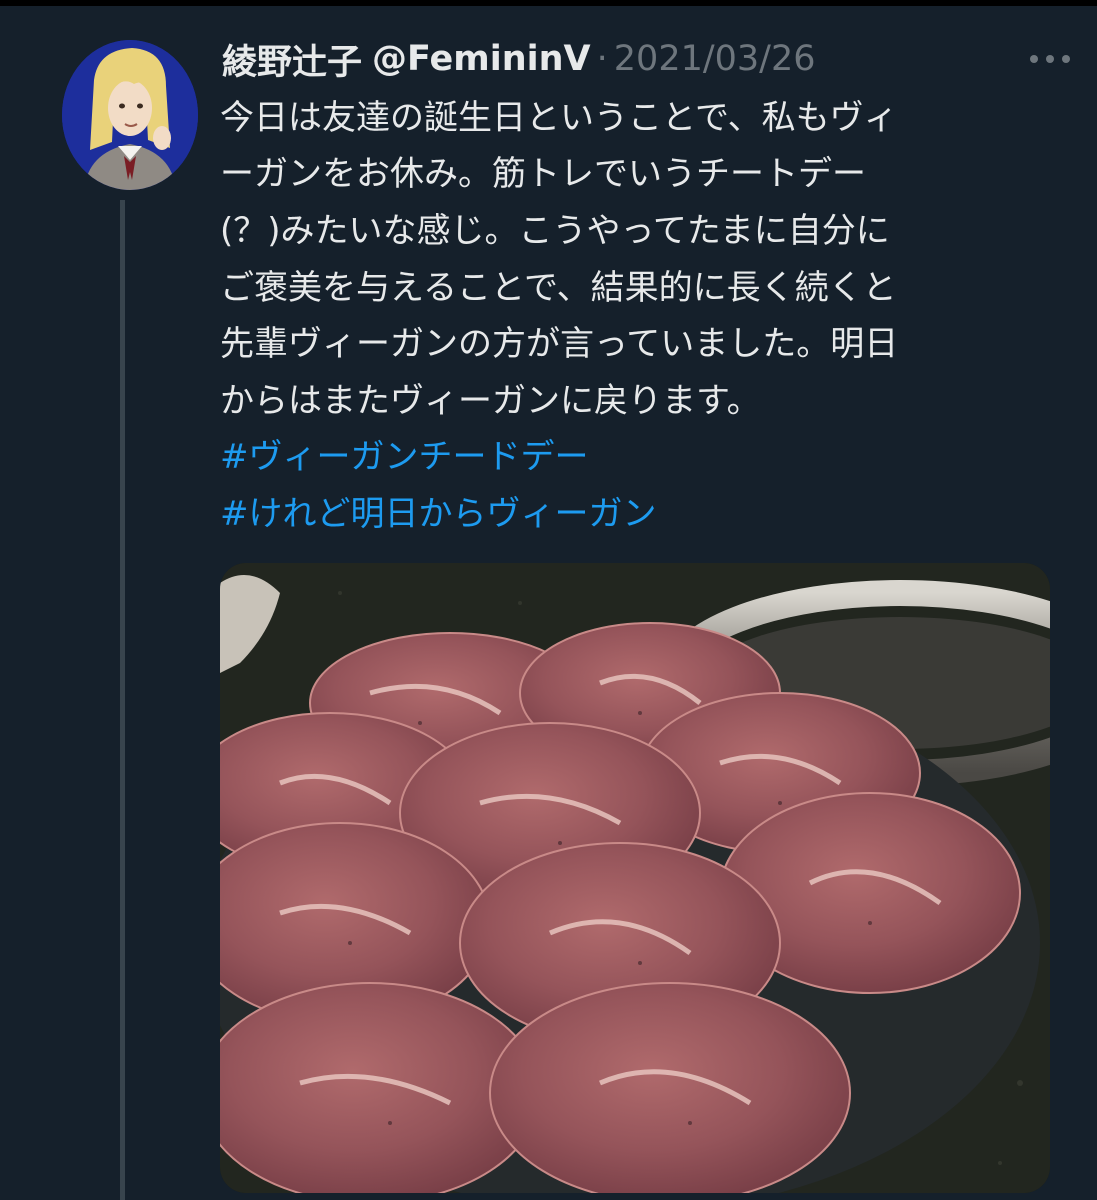 Image resolution: width=1097 pixels, height=1200 pixels. I want to click on thread-line, so click(122, 700).